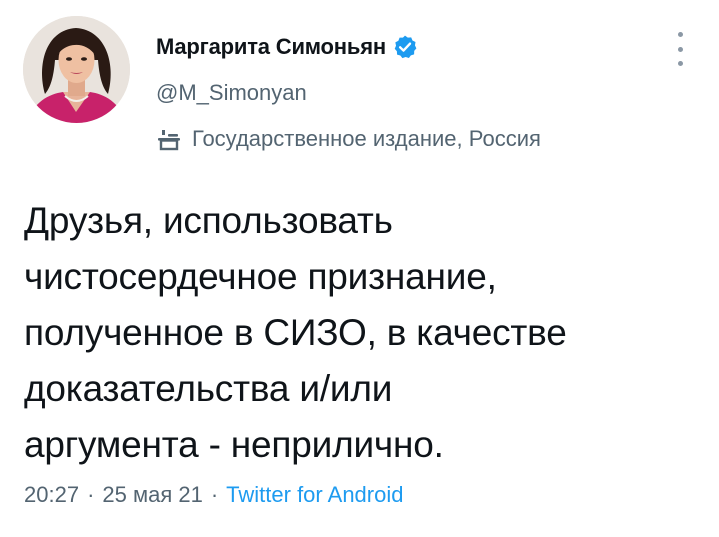  Describe the element at coordinates (366, 138) in the screenshot. I see `state-media-label-text: Государственное издание, Россия` at that location.